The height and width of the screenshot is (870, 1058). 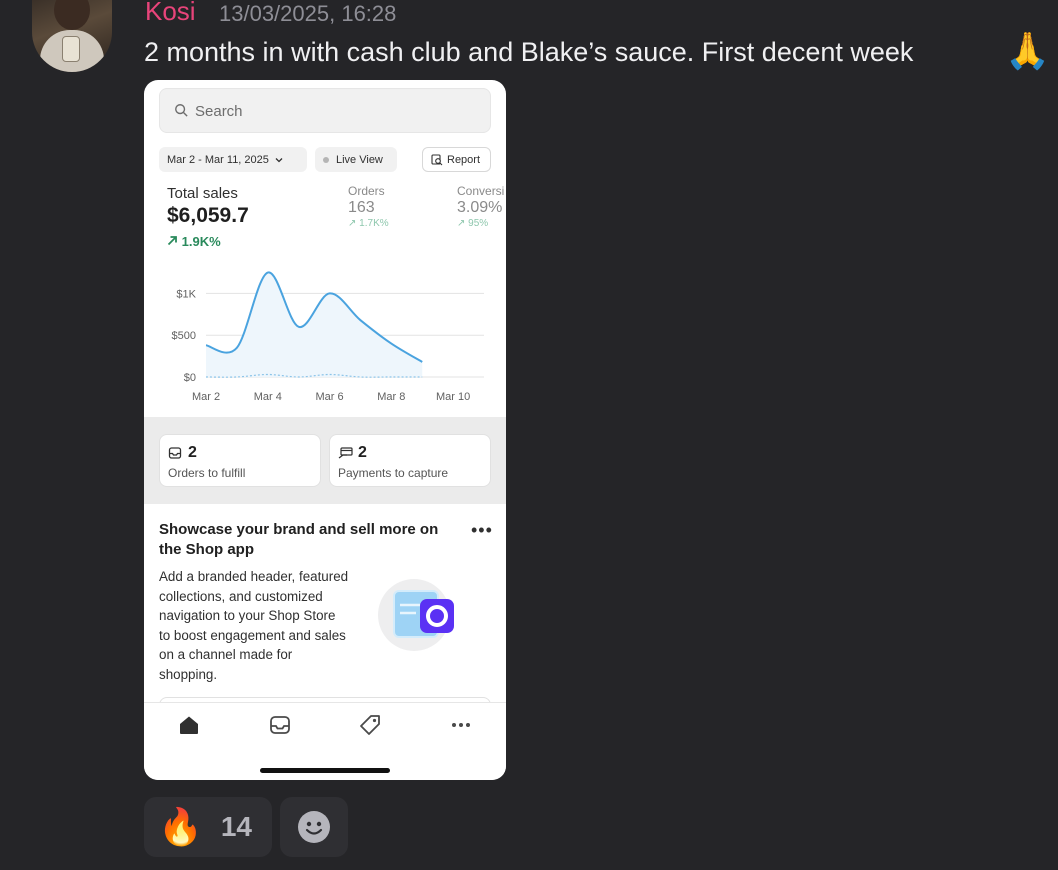 What do you see at coordinates (326, 159) in the screenshot?
I see `live-dot` at bounding box center [326, 159].